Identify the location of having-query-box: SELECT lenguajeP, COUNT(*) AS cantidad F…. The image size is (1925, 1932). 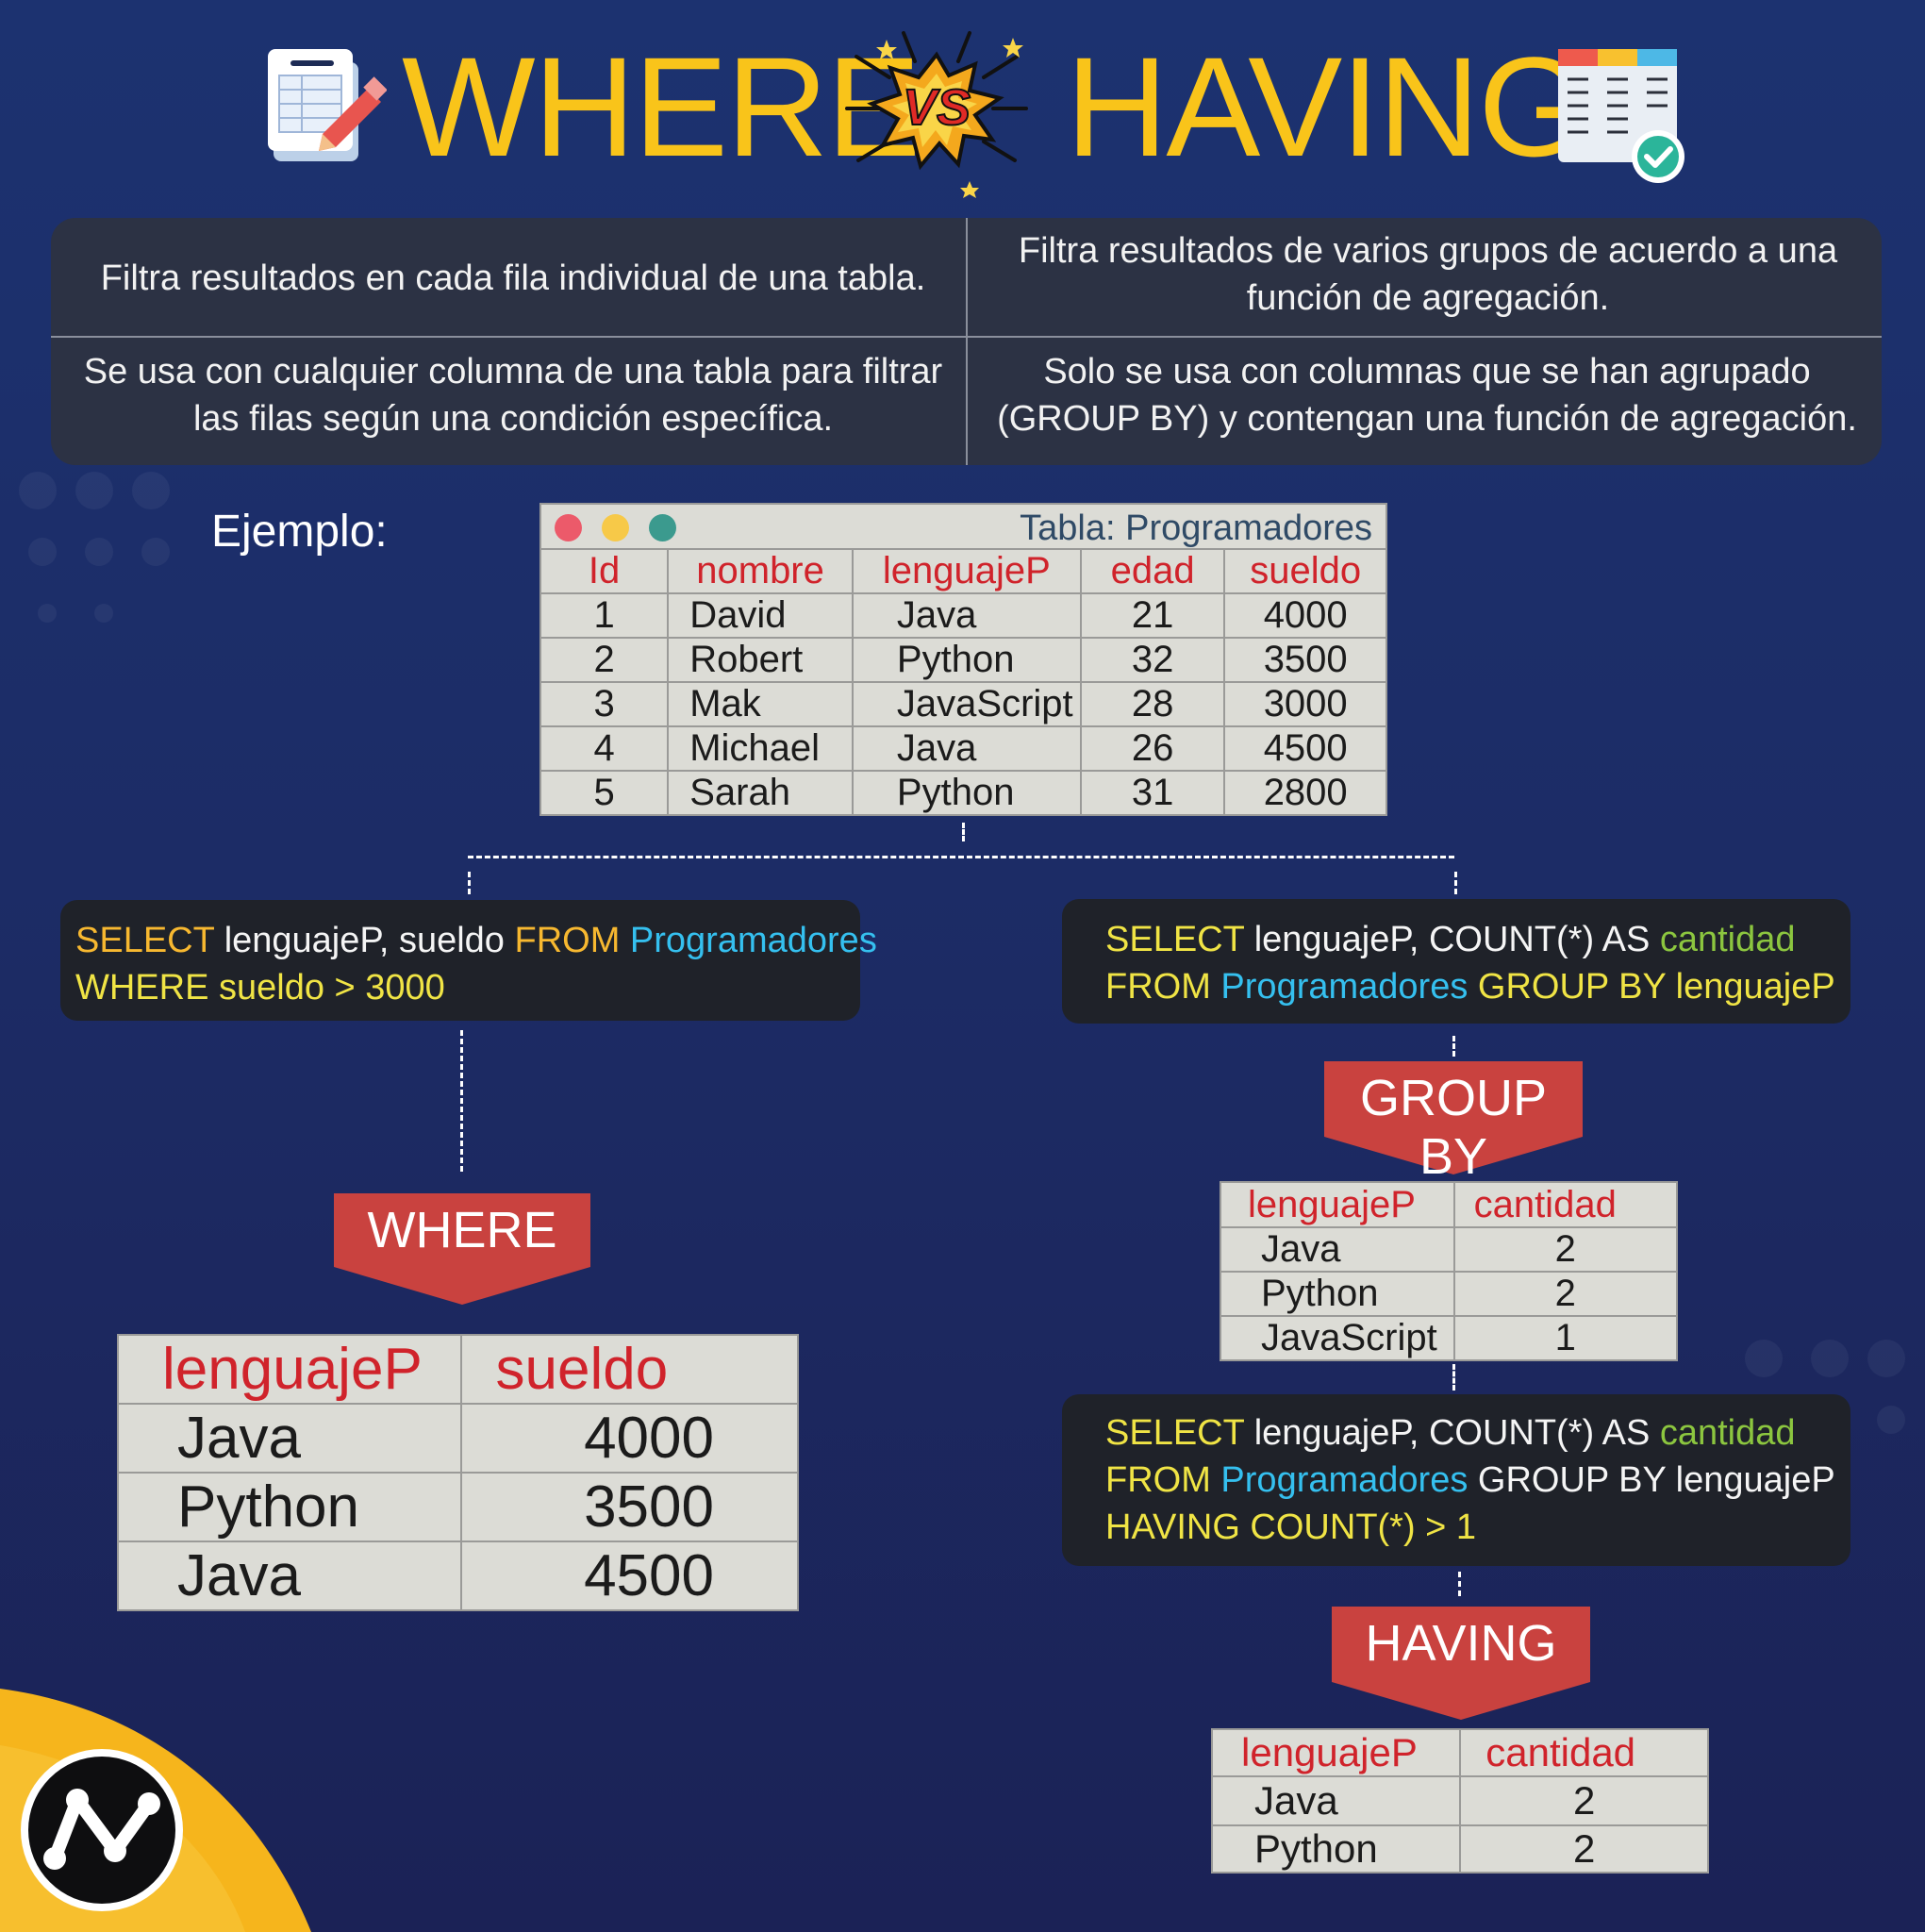
(1456, 1480).